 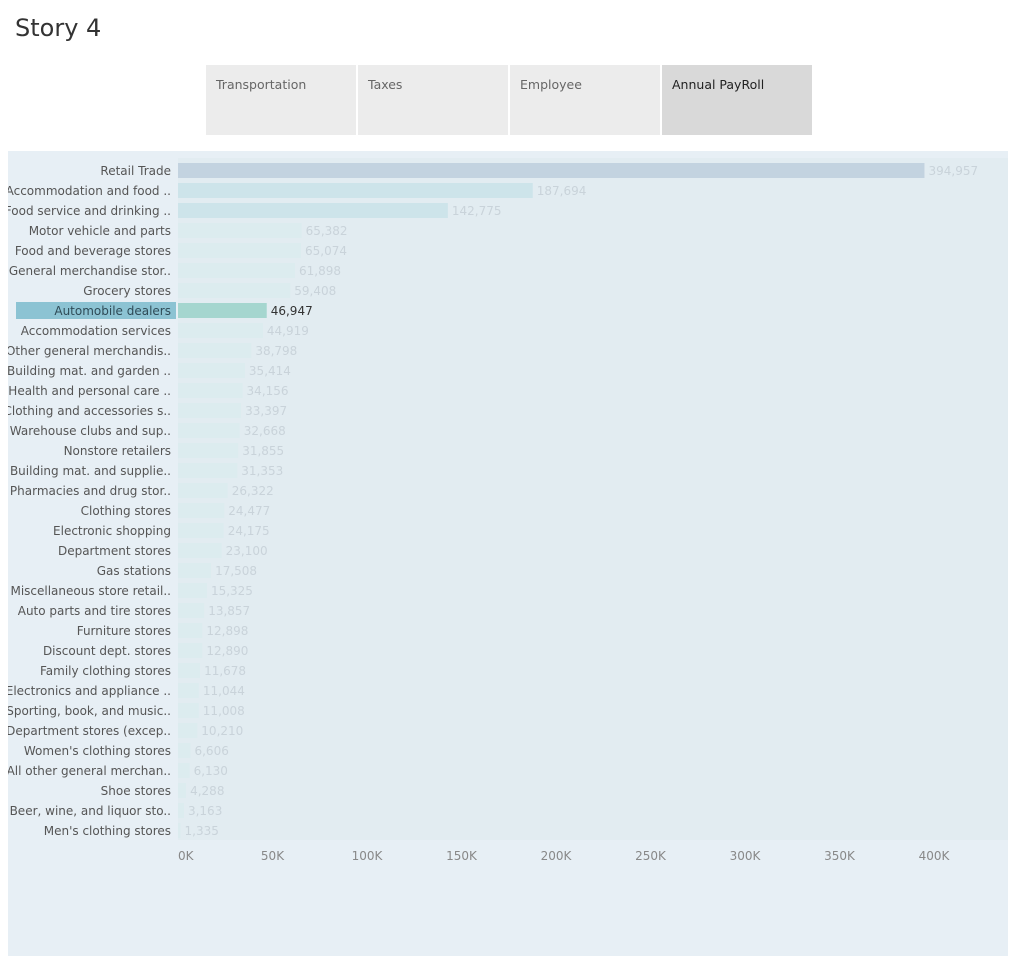 I want to click on category-label-14: Nonstore retailers, so click(x=117, y=451).